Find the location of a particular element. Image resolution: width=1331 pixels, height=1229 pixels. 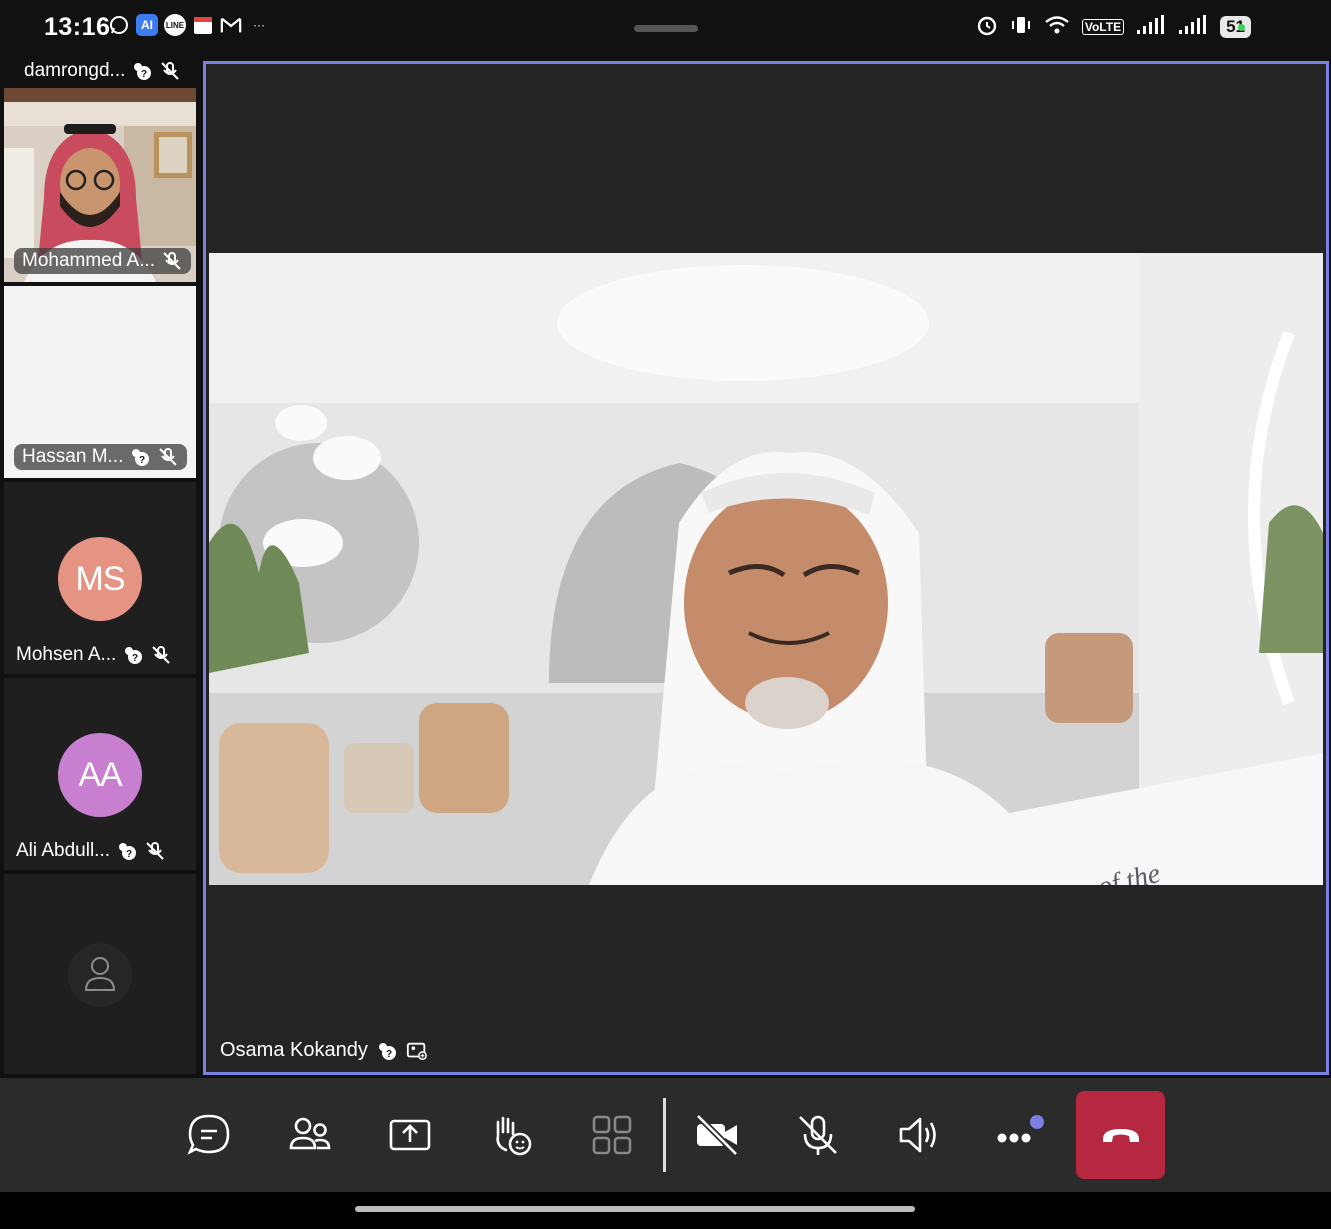

share-content-button is located at coordinates (410, 1135).